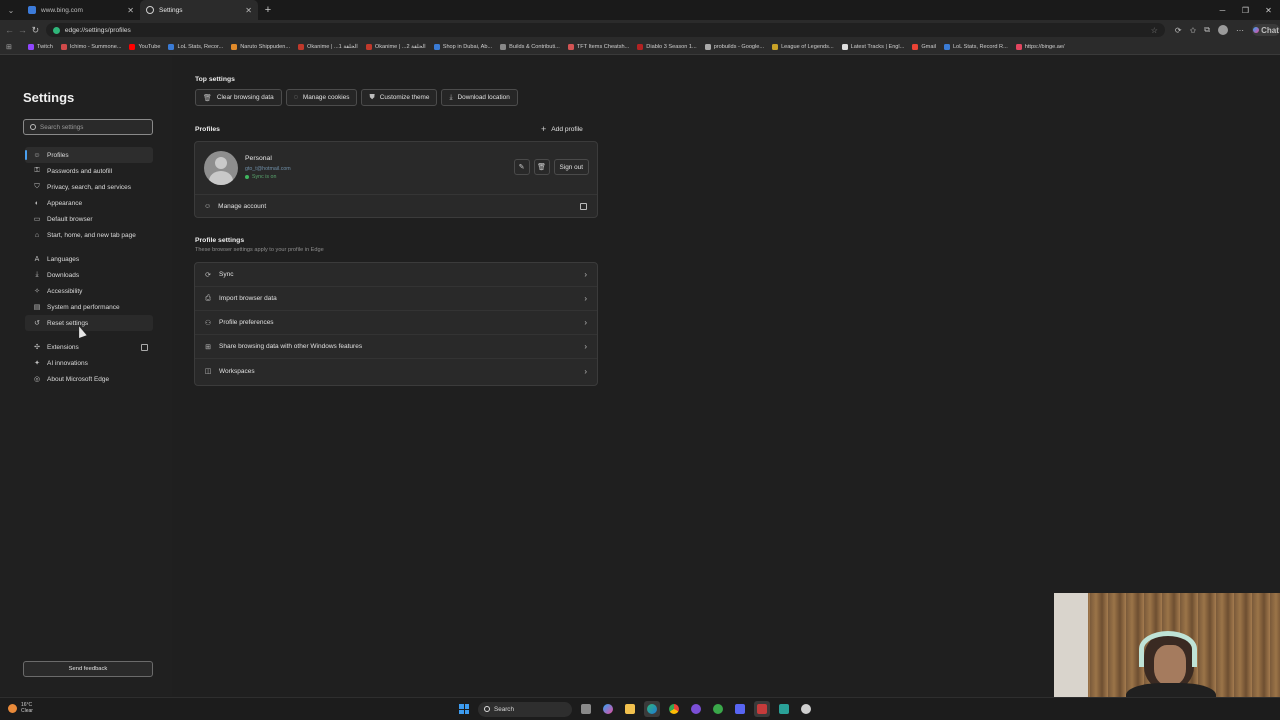  Describe the element at coordinates (20, 708) in the screenshot. I see `weather-widget: 16°C Clear` at that location.